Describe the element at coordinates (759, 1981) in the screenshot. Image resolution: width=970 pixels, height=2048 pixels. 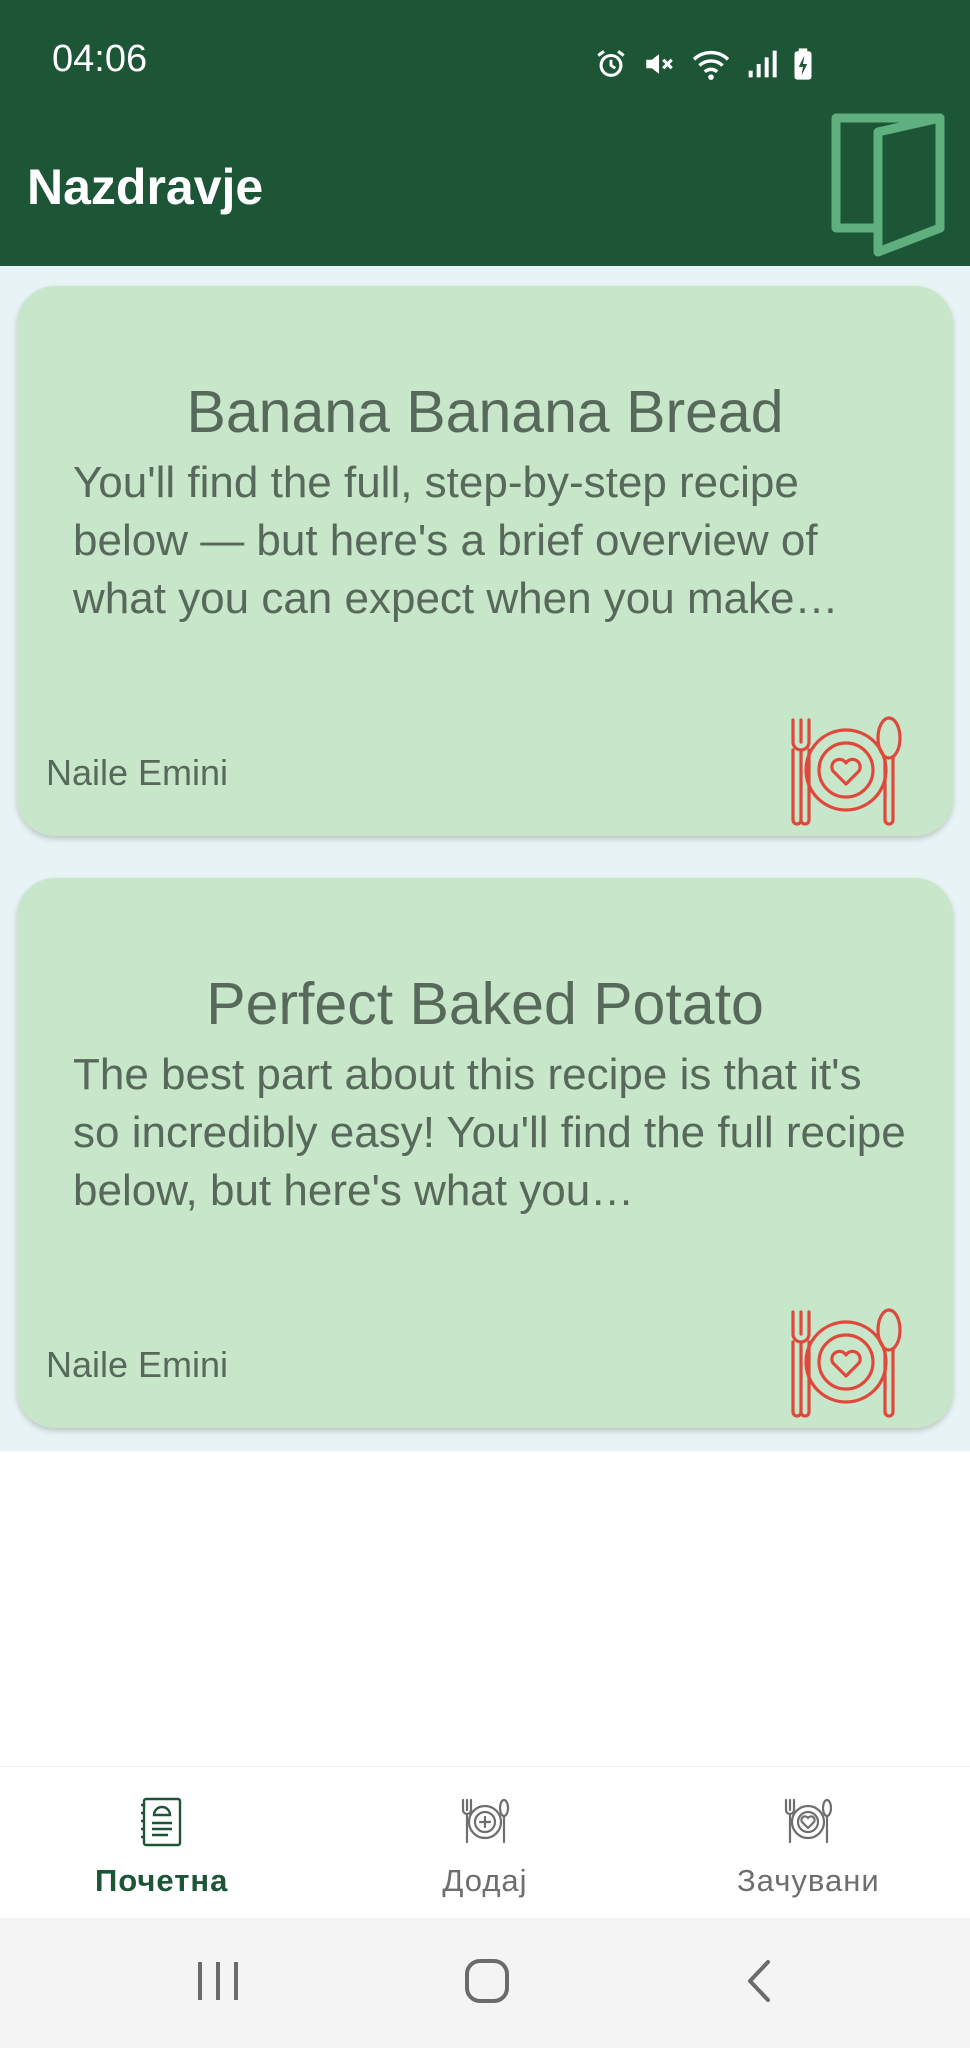
I see `back-icon` at that location.